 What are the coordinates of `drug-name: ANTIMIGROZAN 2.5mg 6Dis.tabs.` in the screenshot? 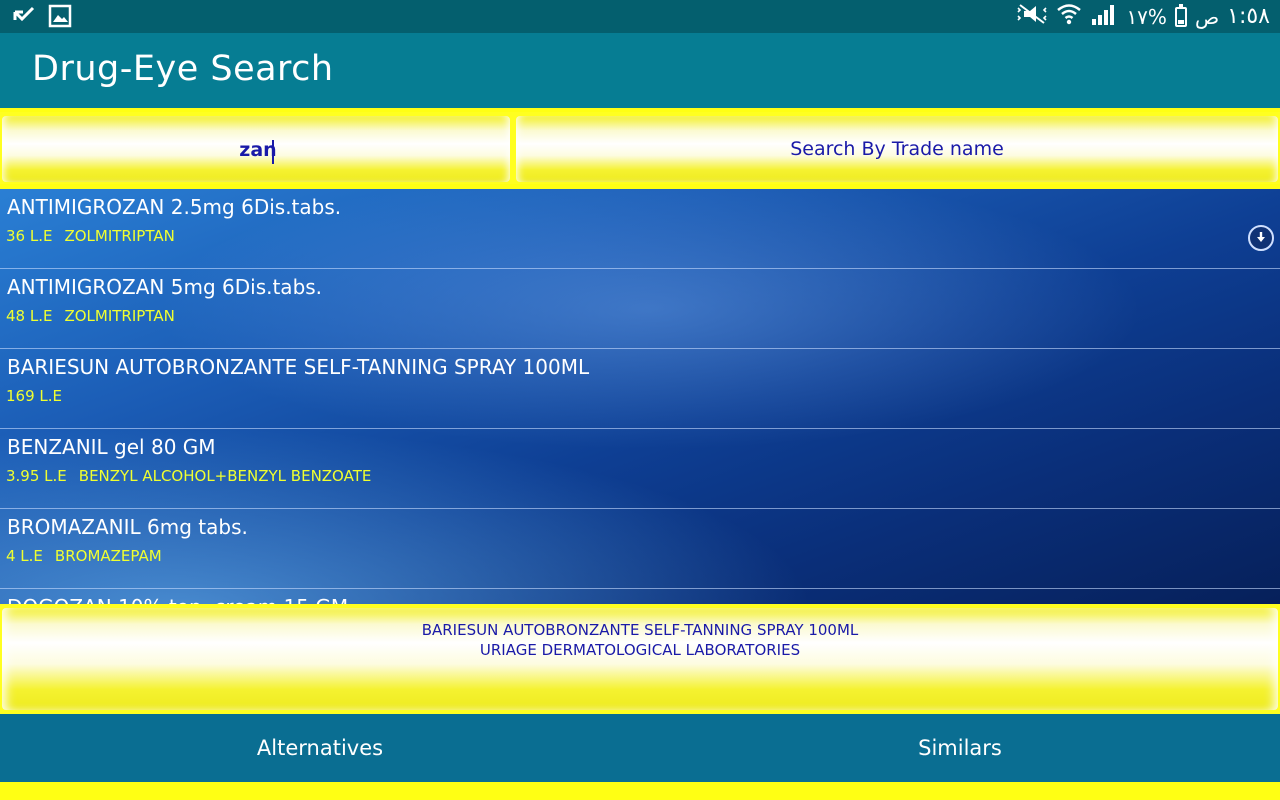 It's located at (174, 207).